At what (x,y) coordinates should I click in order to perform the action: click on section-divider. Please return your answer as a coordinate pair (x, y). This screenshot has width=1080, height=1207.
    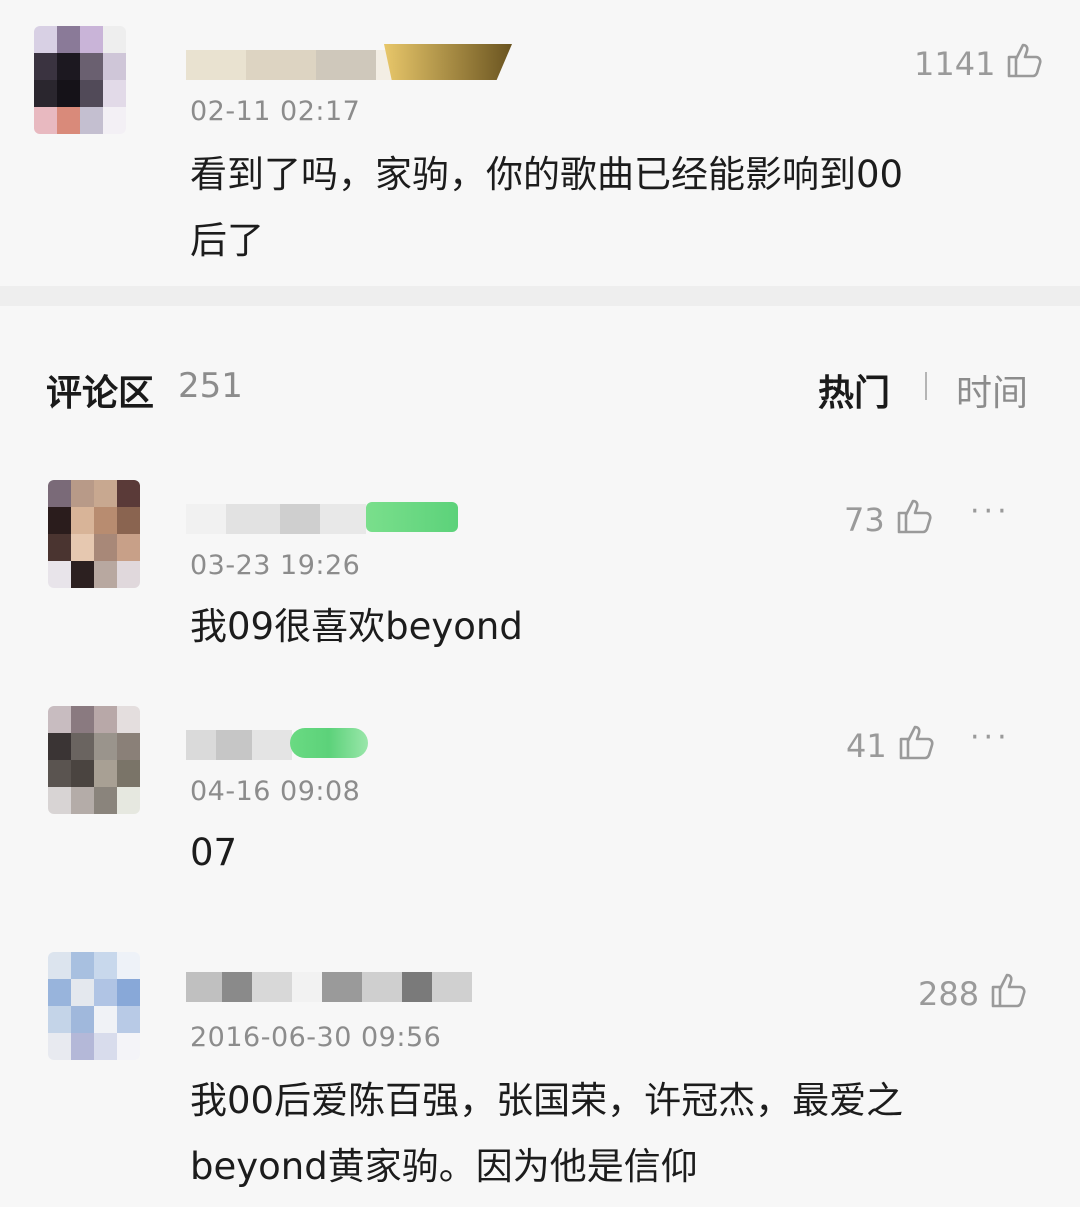
    Looking at the image, I should click on (540, 296).